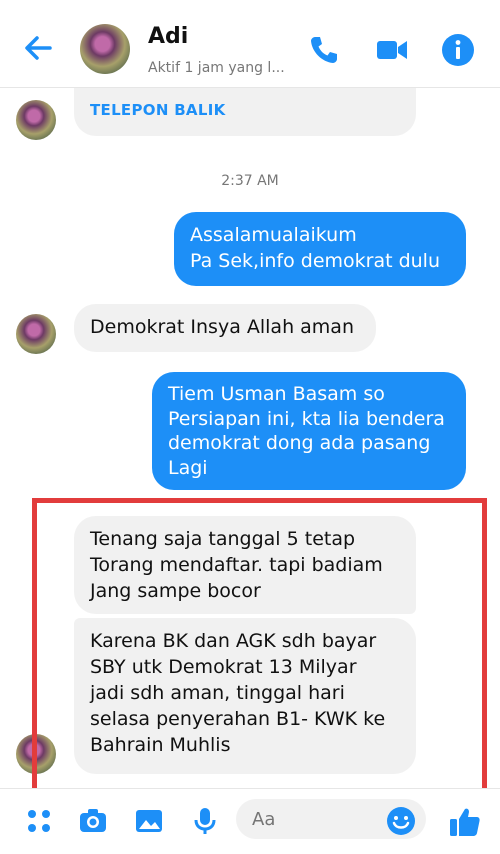 Image resolution: width=500 pixels, height=854 pixels. I want to click on camera-icon, so click(93, 821).